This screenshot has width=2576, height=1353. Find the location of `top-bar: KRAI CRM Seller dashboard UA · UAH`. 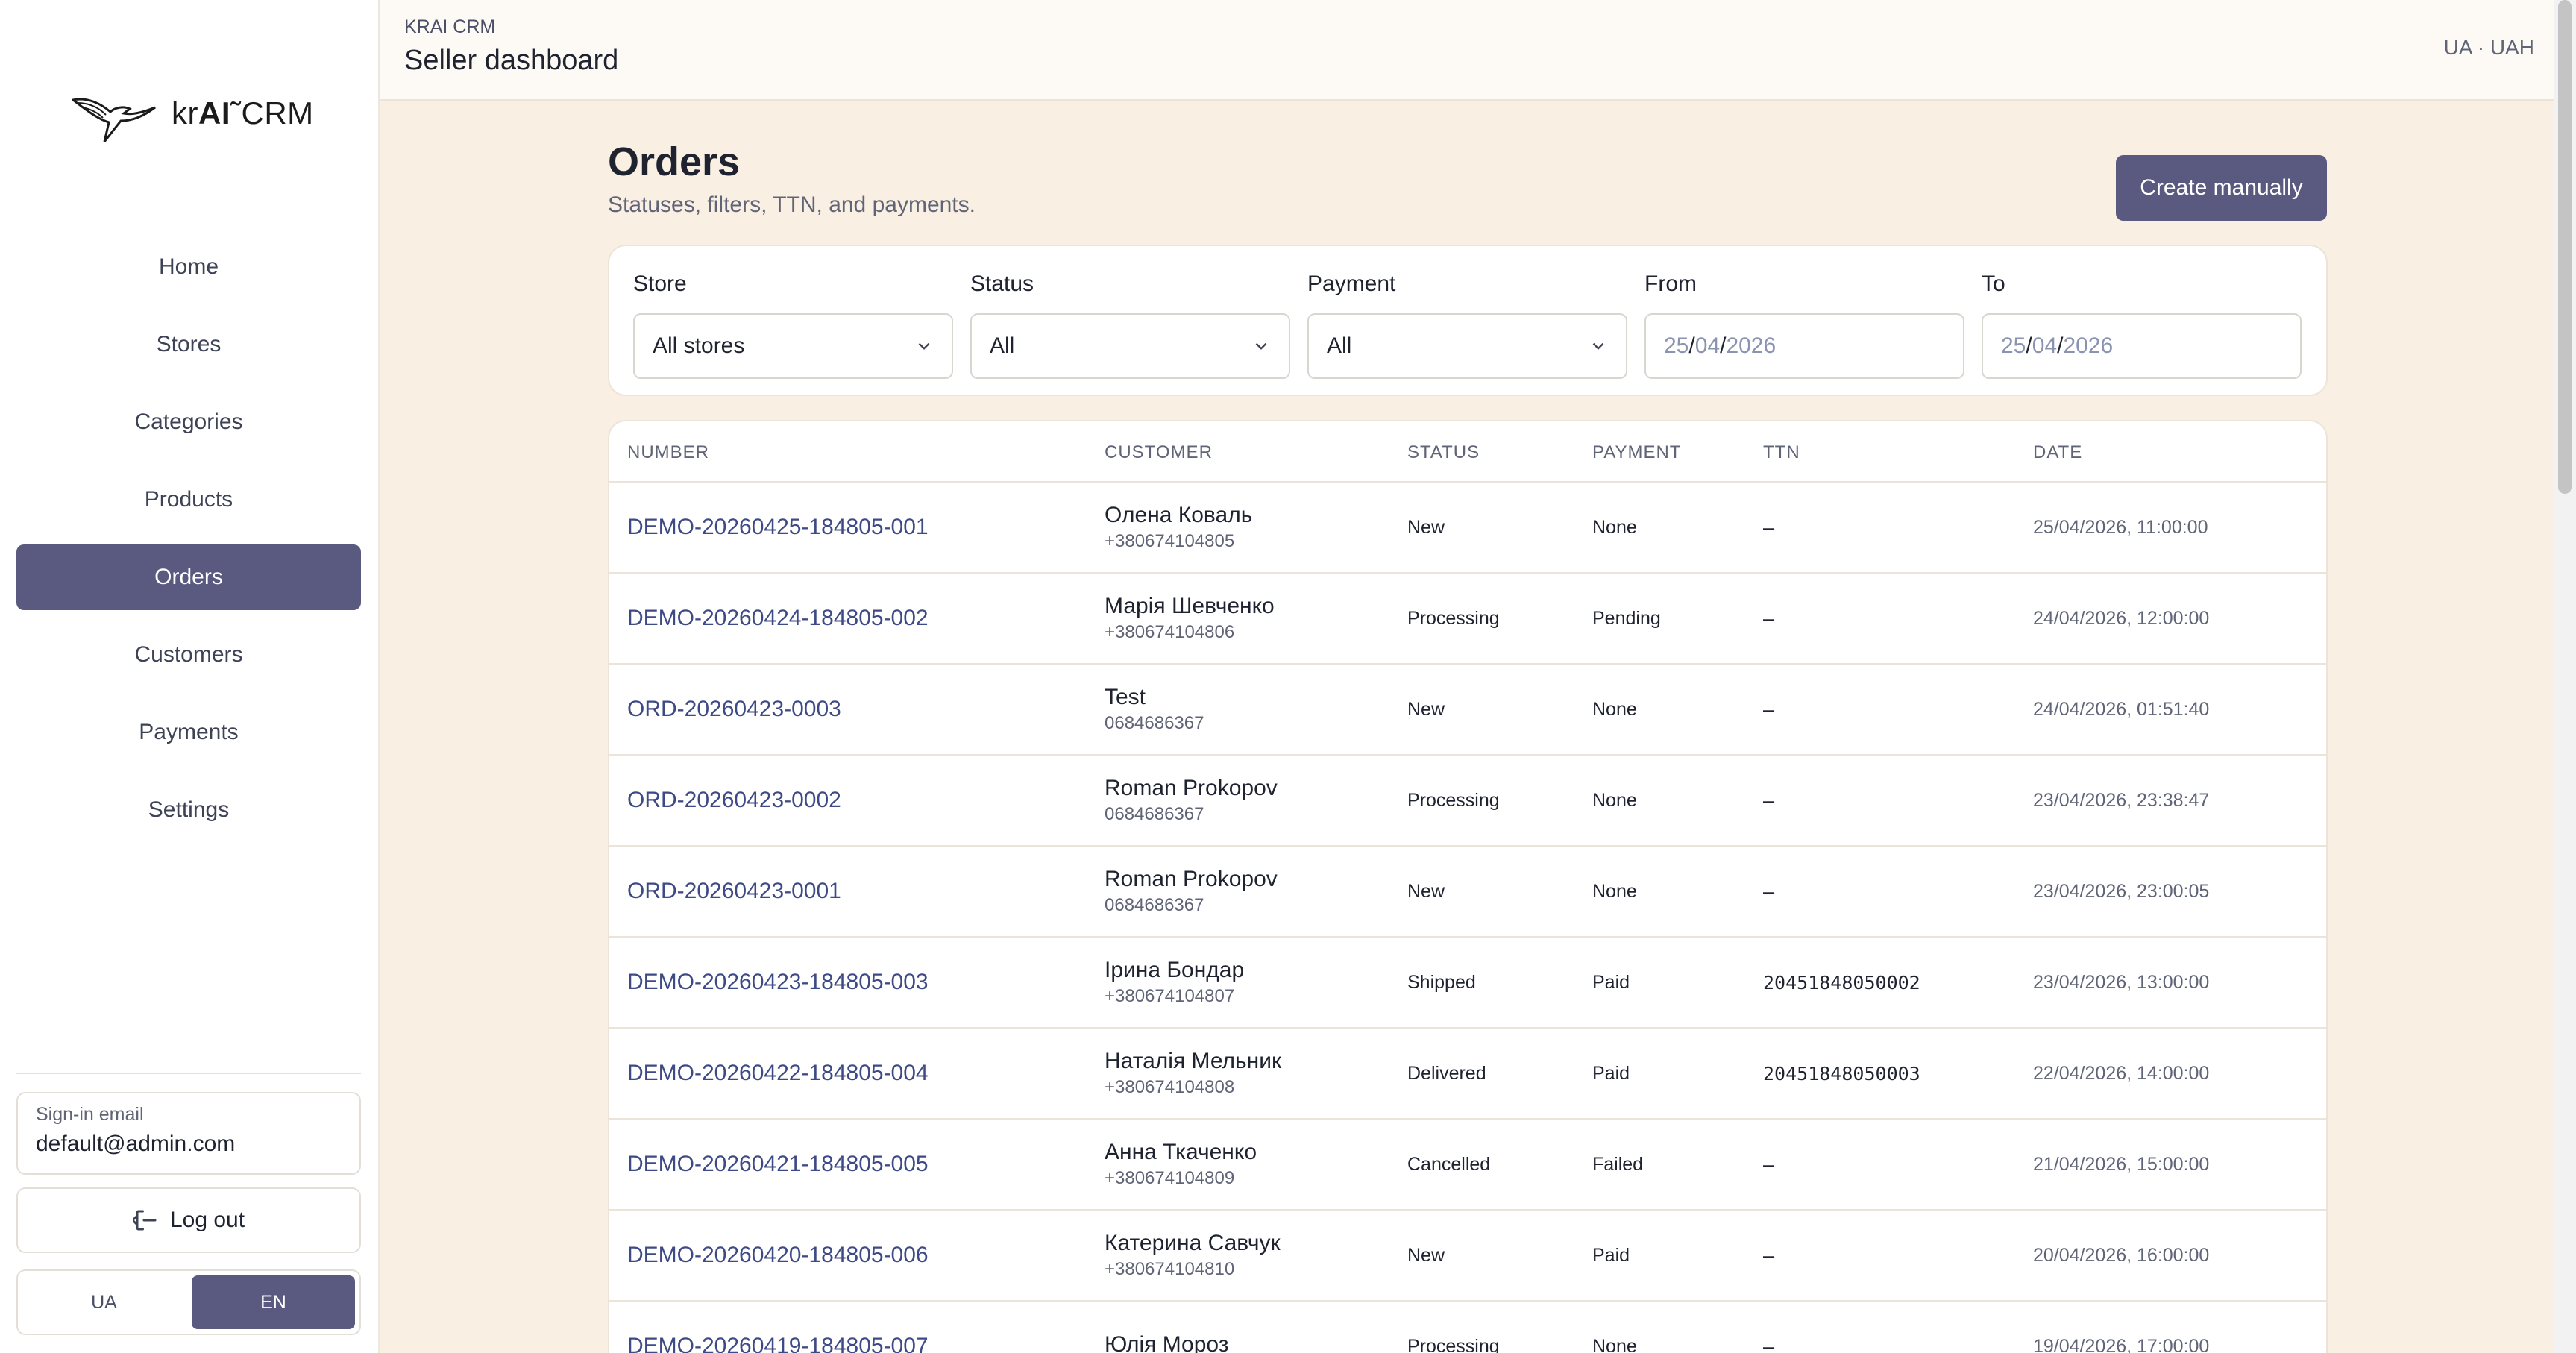

top-bar: KRAI CRM Seller dashboard UA · UAH is located at coordinates (1467, 51).